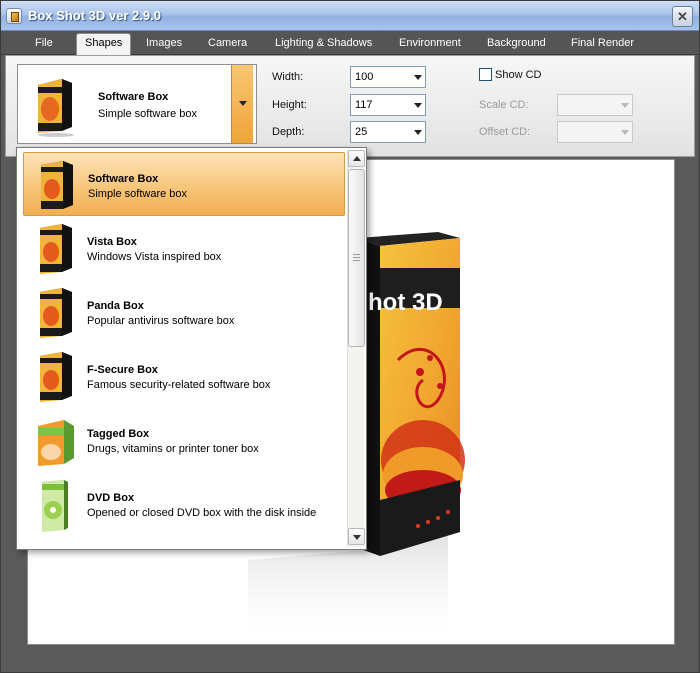  I want to click on dvd-box-thumbnail, so click(56, 506).